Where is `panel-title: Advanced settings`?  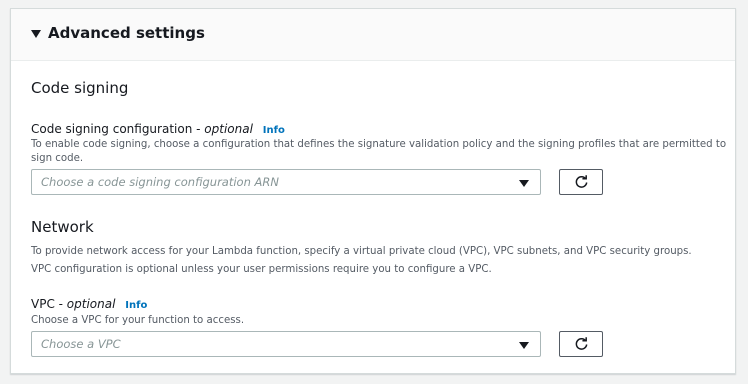 panel-title: Advanced settings is located at coordinates (126, 33).